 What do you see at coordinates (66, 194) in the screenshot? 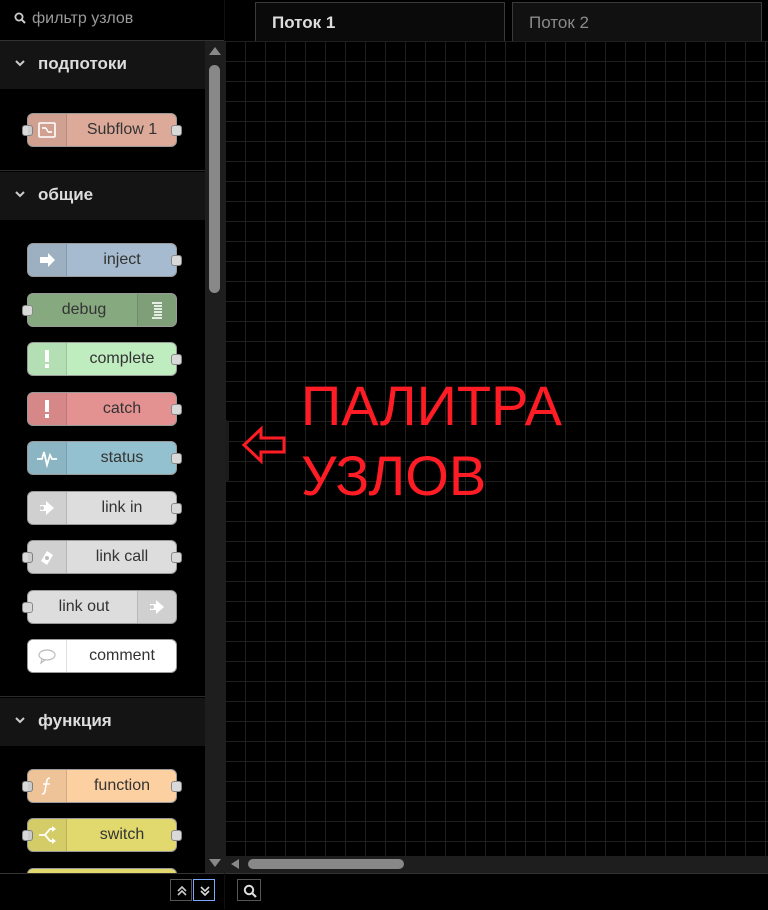
I see `category-label: общие` at bounding box center [66, 194].